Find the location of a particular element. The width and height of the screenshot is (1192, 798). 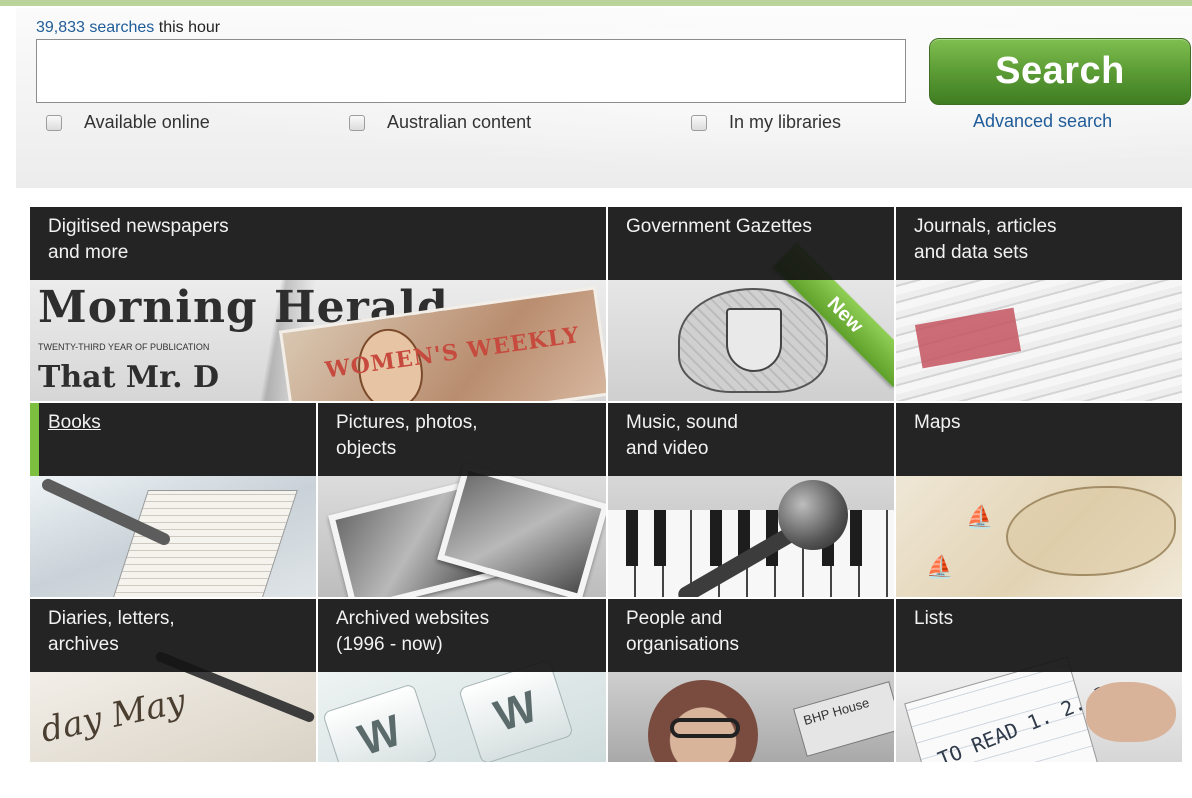

archived-websites-image: W W is located at coordinates (462, 710).